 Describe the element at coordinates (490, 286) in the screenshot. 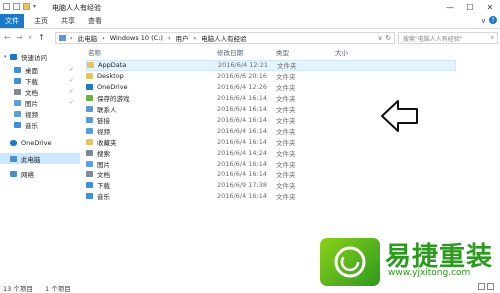

I see `large-icons-view-icon` at that location.